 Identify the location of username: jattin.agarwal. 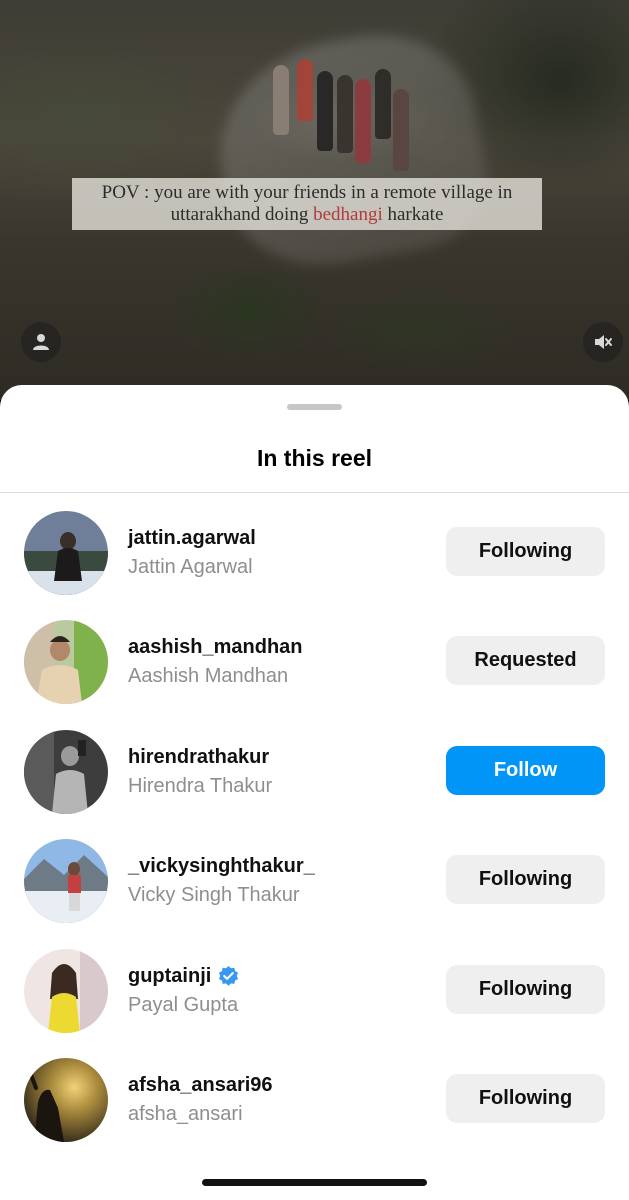
(192, 538).